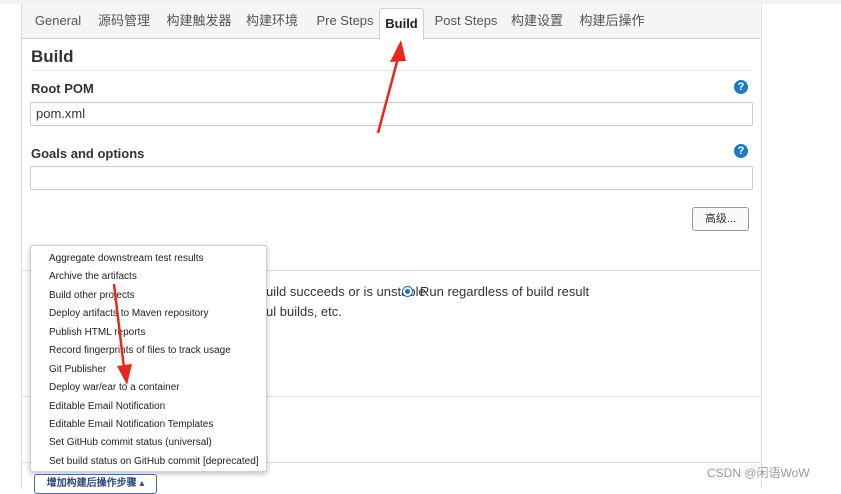 The image size is (841, 494). Describe the element at coordinates (537, 21) in the screenshot. I see `tab-build-settings: 构建设置` at that location.